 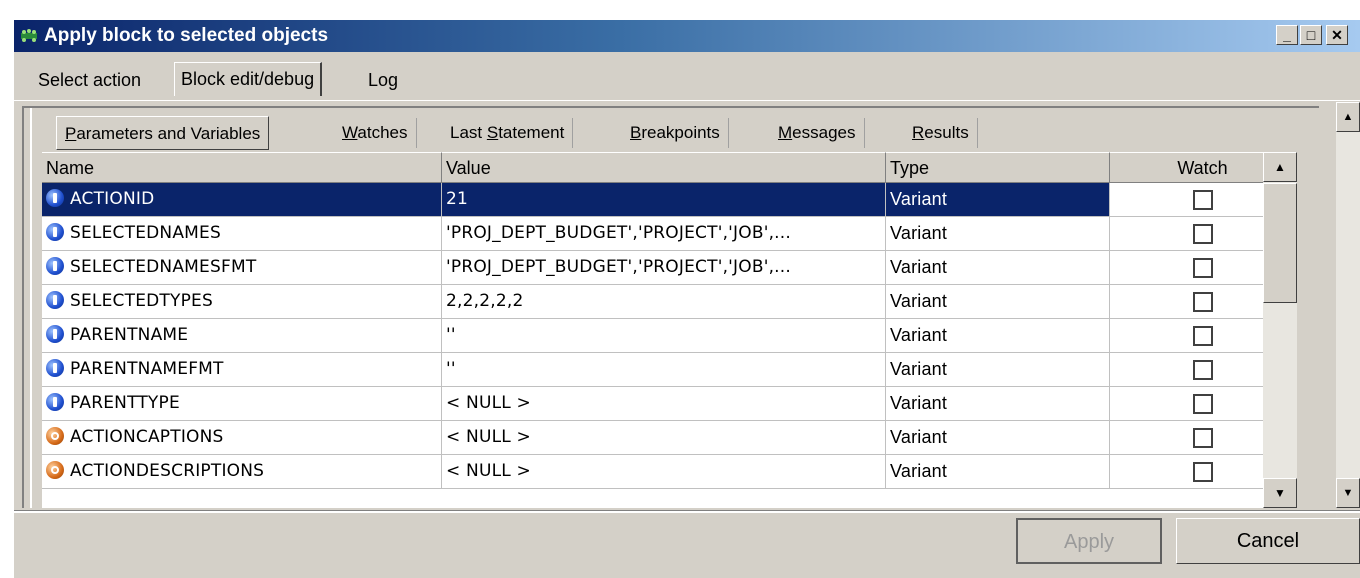 What do you see at coordinates (664, 167) in the screenshot?
I see `column-header-value: Value` at bounding box center [664, 167].